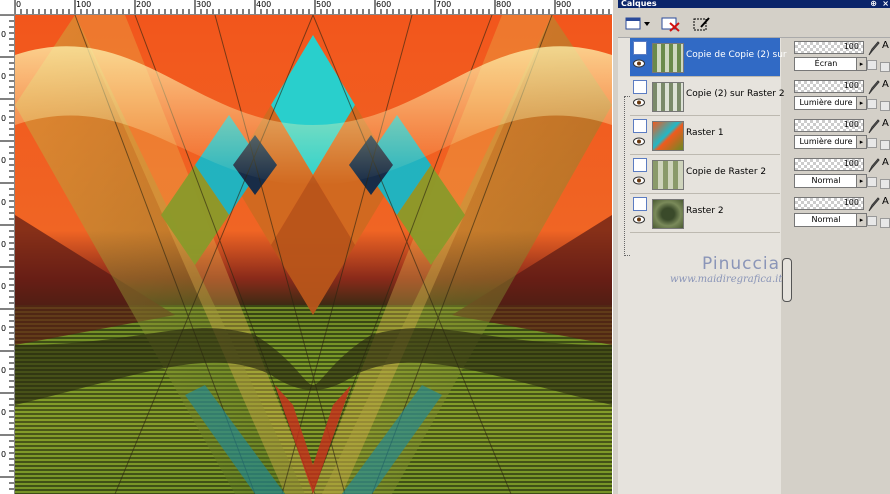 The width and height of the screenshot is (890, 494). I want to click on edit-selection-button, so click(702, 24).